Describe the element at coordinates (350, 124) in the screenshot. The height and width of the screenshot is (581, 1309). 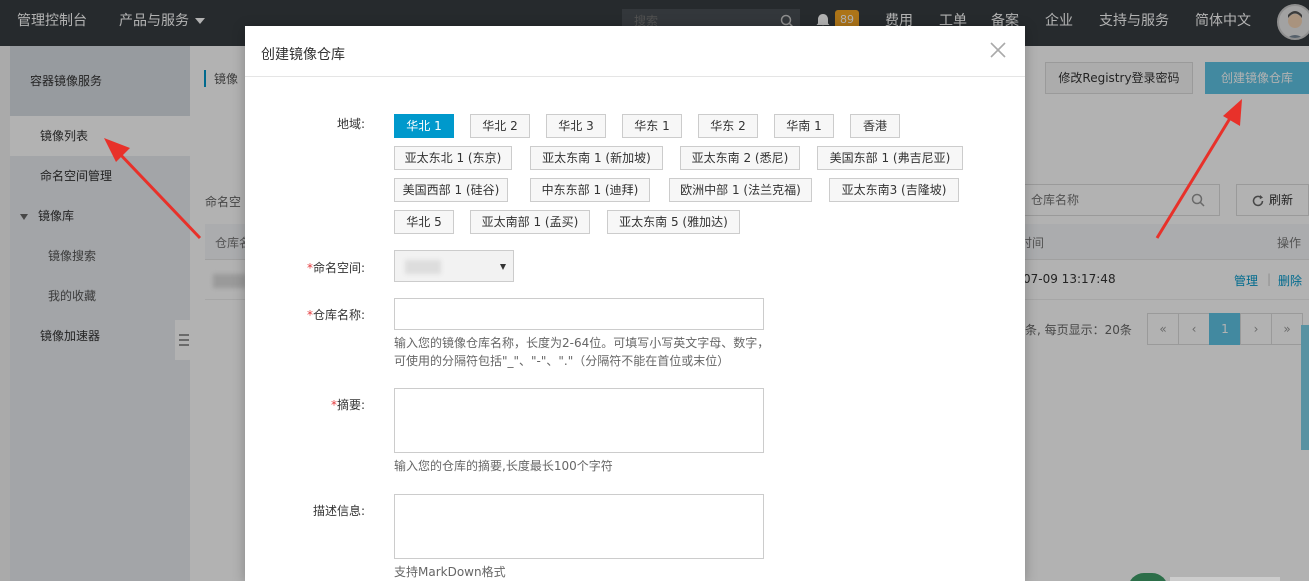
I see `region-label: 地域:` at that location.